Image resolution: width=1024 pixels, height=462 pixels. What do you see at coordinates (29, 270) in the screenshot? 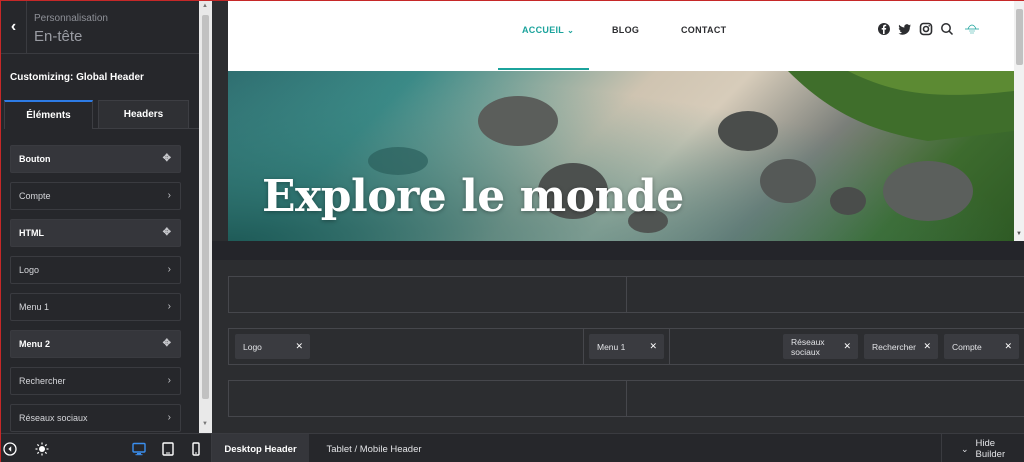
I see `element-label: Logo` at bounding box center [29, 270].